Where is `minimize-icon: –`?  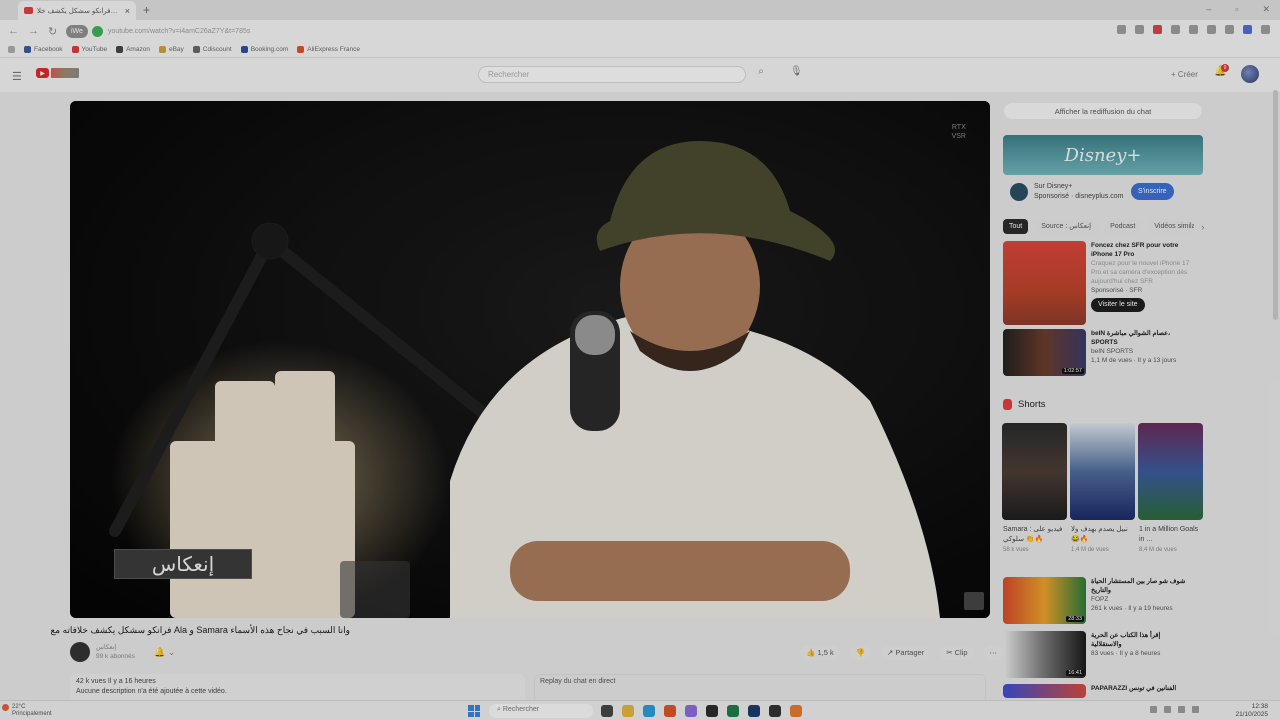 minimize-icon: – is located at coordinates (1208, 9).